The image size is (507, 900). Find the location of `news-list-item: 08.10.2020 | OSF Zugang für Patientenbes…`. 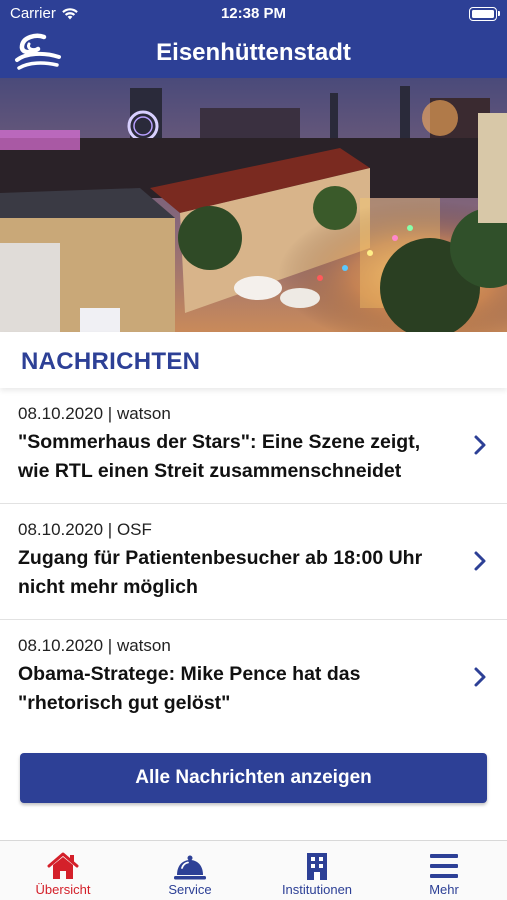

news-list-item: 08.10.2020 | OSF Zugang für Patientenbes… is located at coordinates (253, 562).